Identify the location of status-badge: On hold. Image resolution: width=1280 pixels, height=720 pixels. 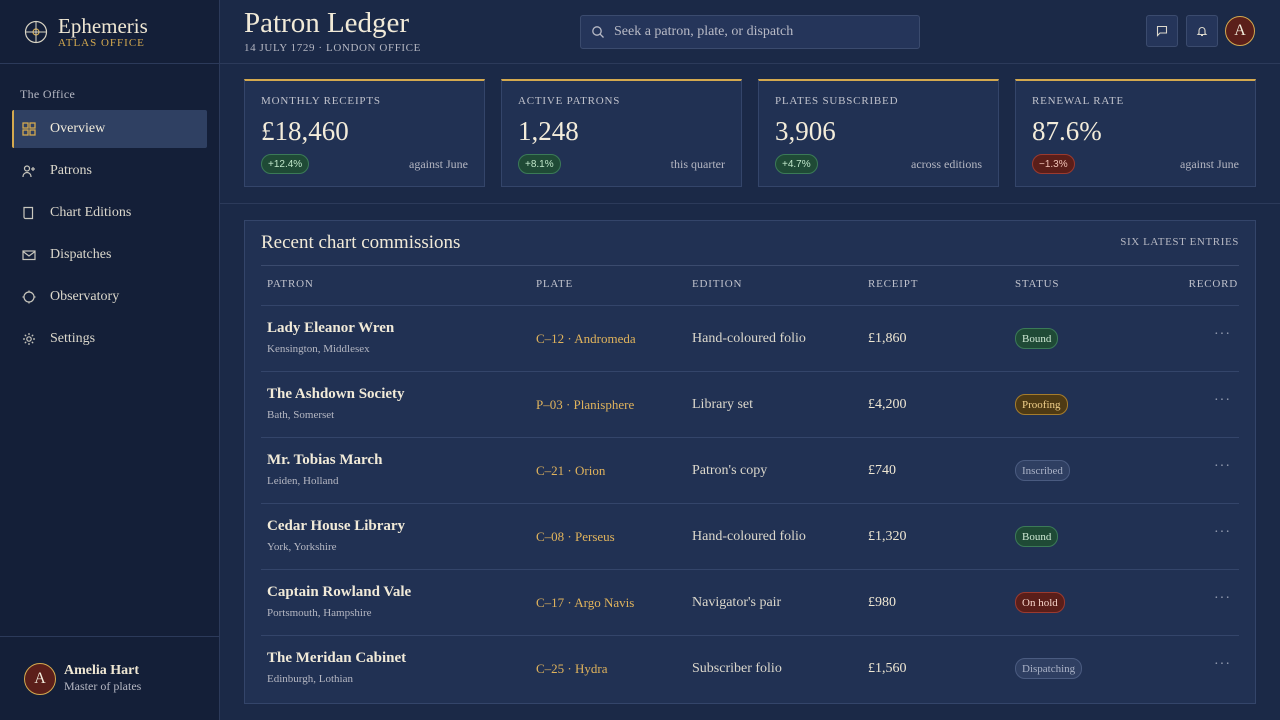
(1040, 602).